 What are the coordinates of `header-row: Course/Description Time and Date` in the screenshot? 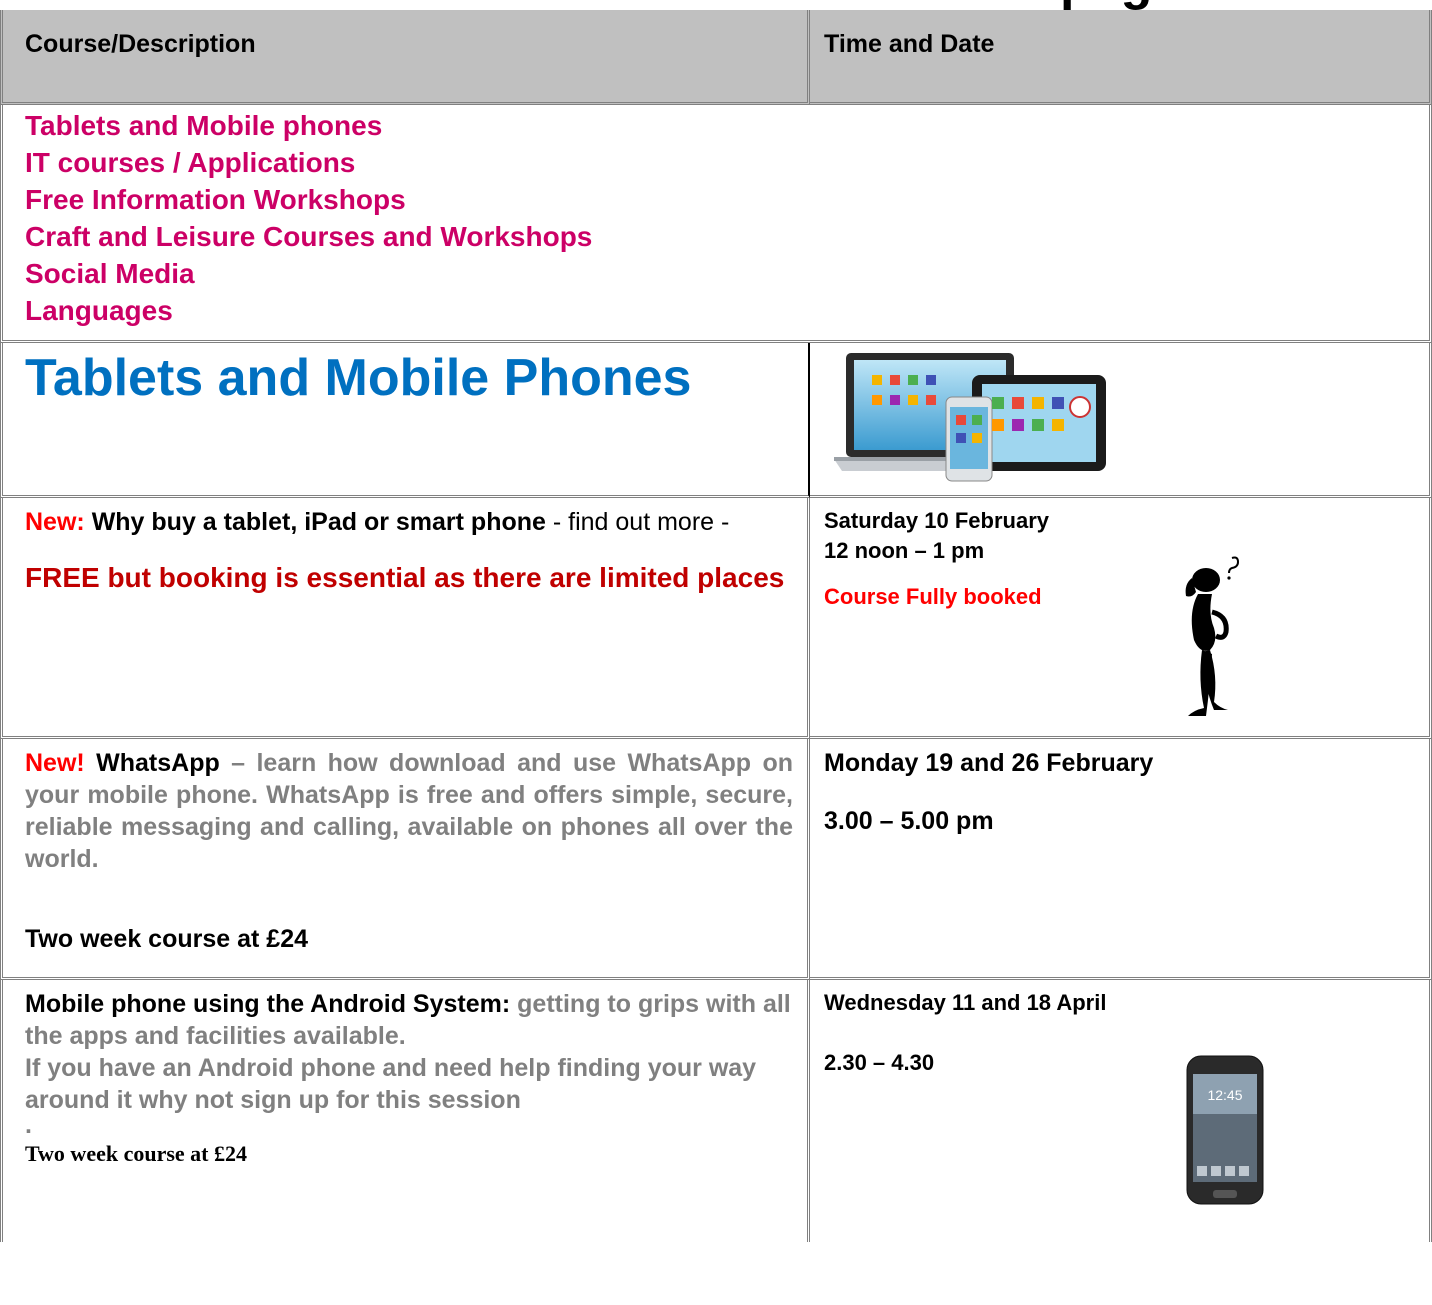 It's located at (716, 57).